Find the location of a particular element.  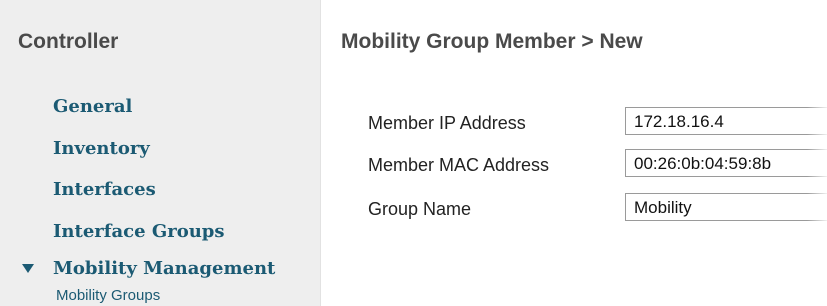

sidebar-item-interface-groups: Interface Groups is located at coordinates (139, 231).